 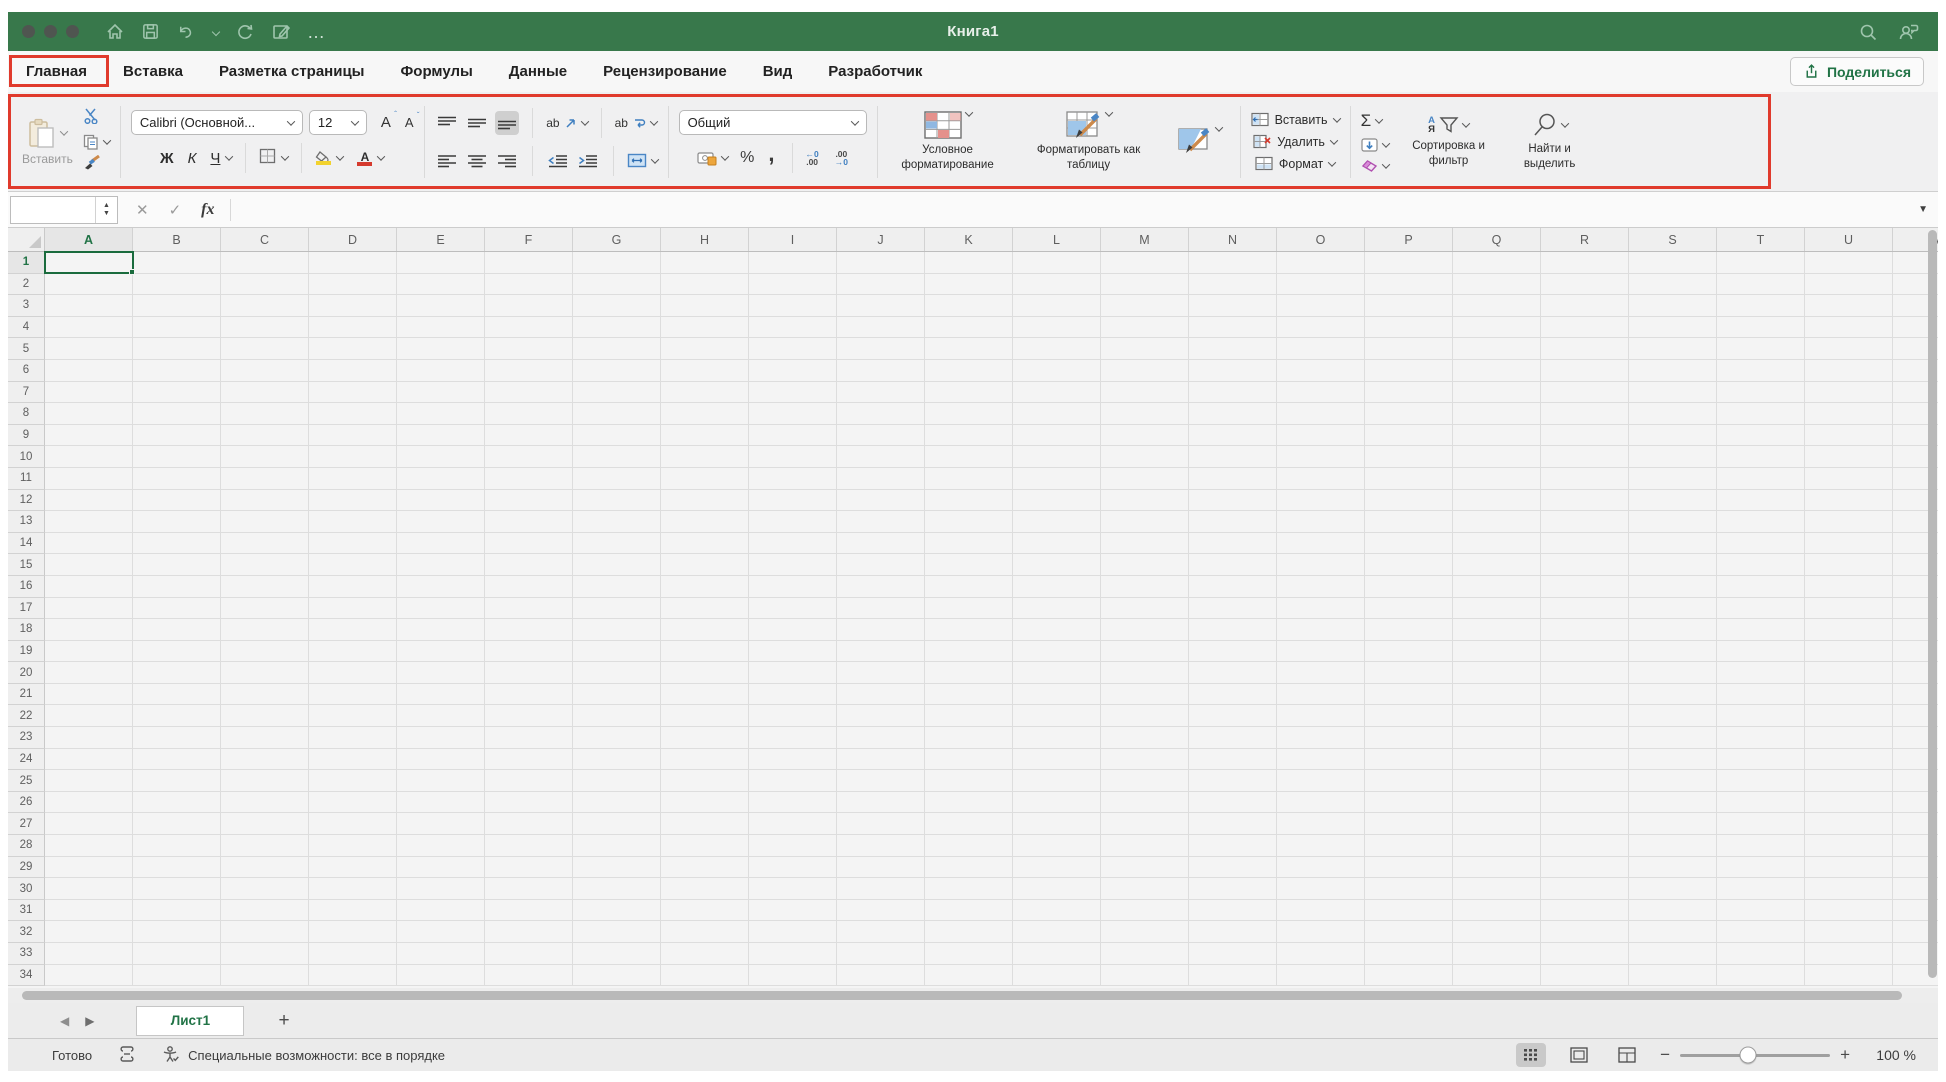 What do you see at coordinates (177, 954) in the screenshot?
I see `cell-B33` at bounding box center [177, 954].